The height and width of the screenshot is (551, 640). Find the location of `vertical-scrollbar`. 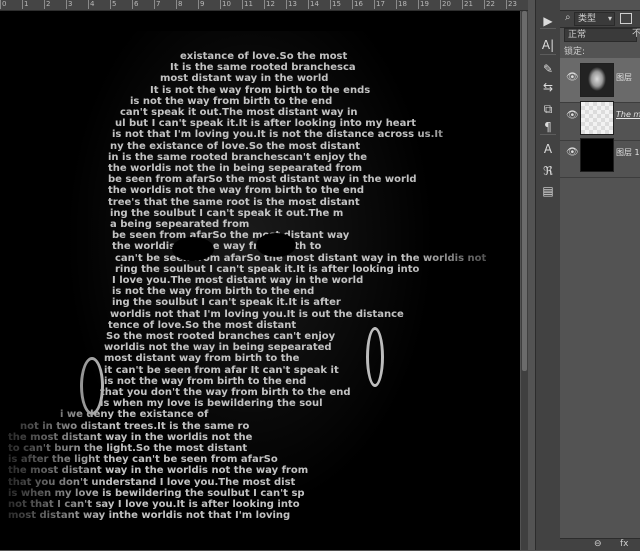

vertical-scrollbar is located at coordinates (524, 280).